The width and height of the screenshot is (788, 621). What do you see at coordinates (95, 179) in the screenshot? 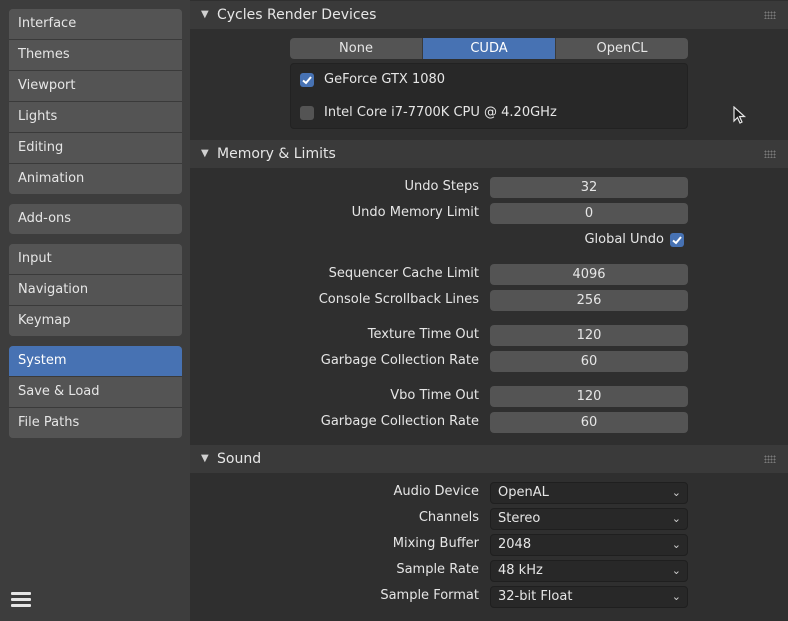
I see `sidebar-item-animation: Animation` at bounding box center [95, 179].